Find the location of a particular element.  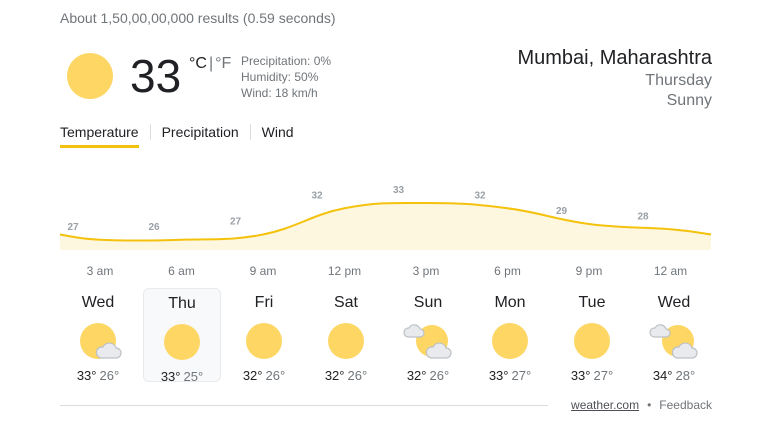

unit-toggle: °C | °F is located at coordinates (210, 64).